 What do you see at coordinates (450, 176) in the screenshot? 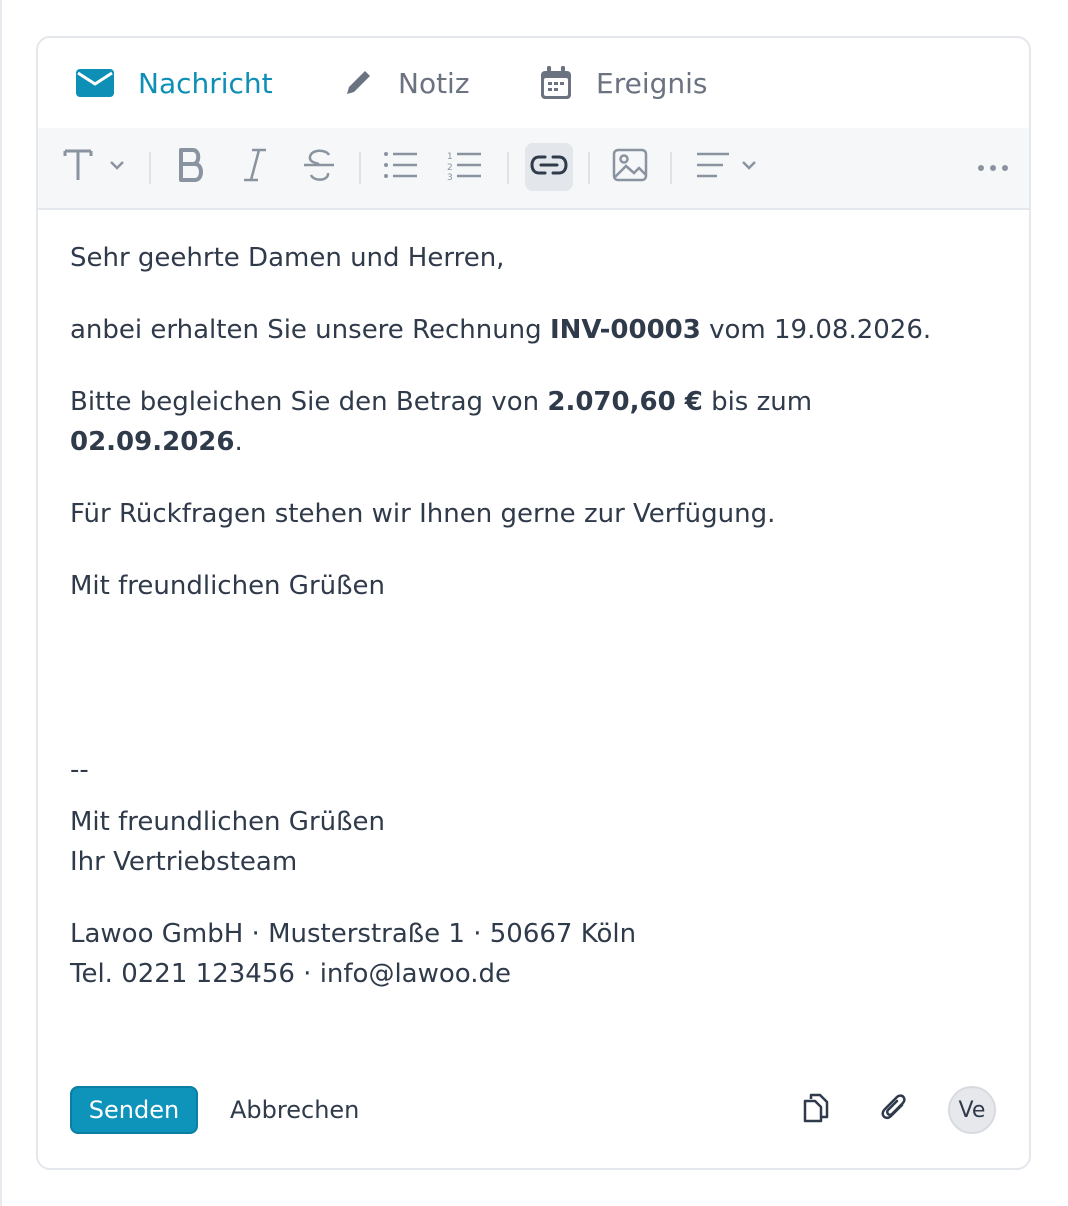
I see `svg-text: 3` at bounding box center [450, 176].